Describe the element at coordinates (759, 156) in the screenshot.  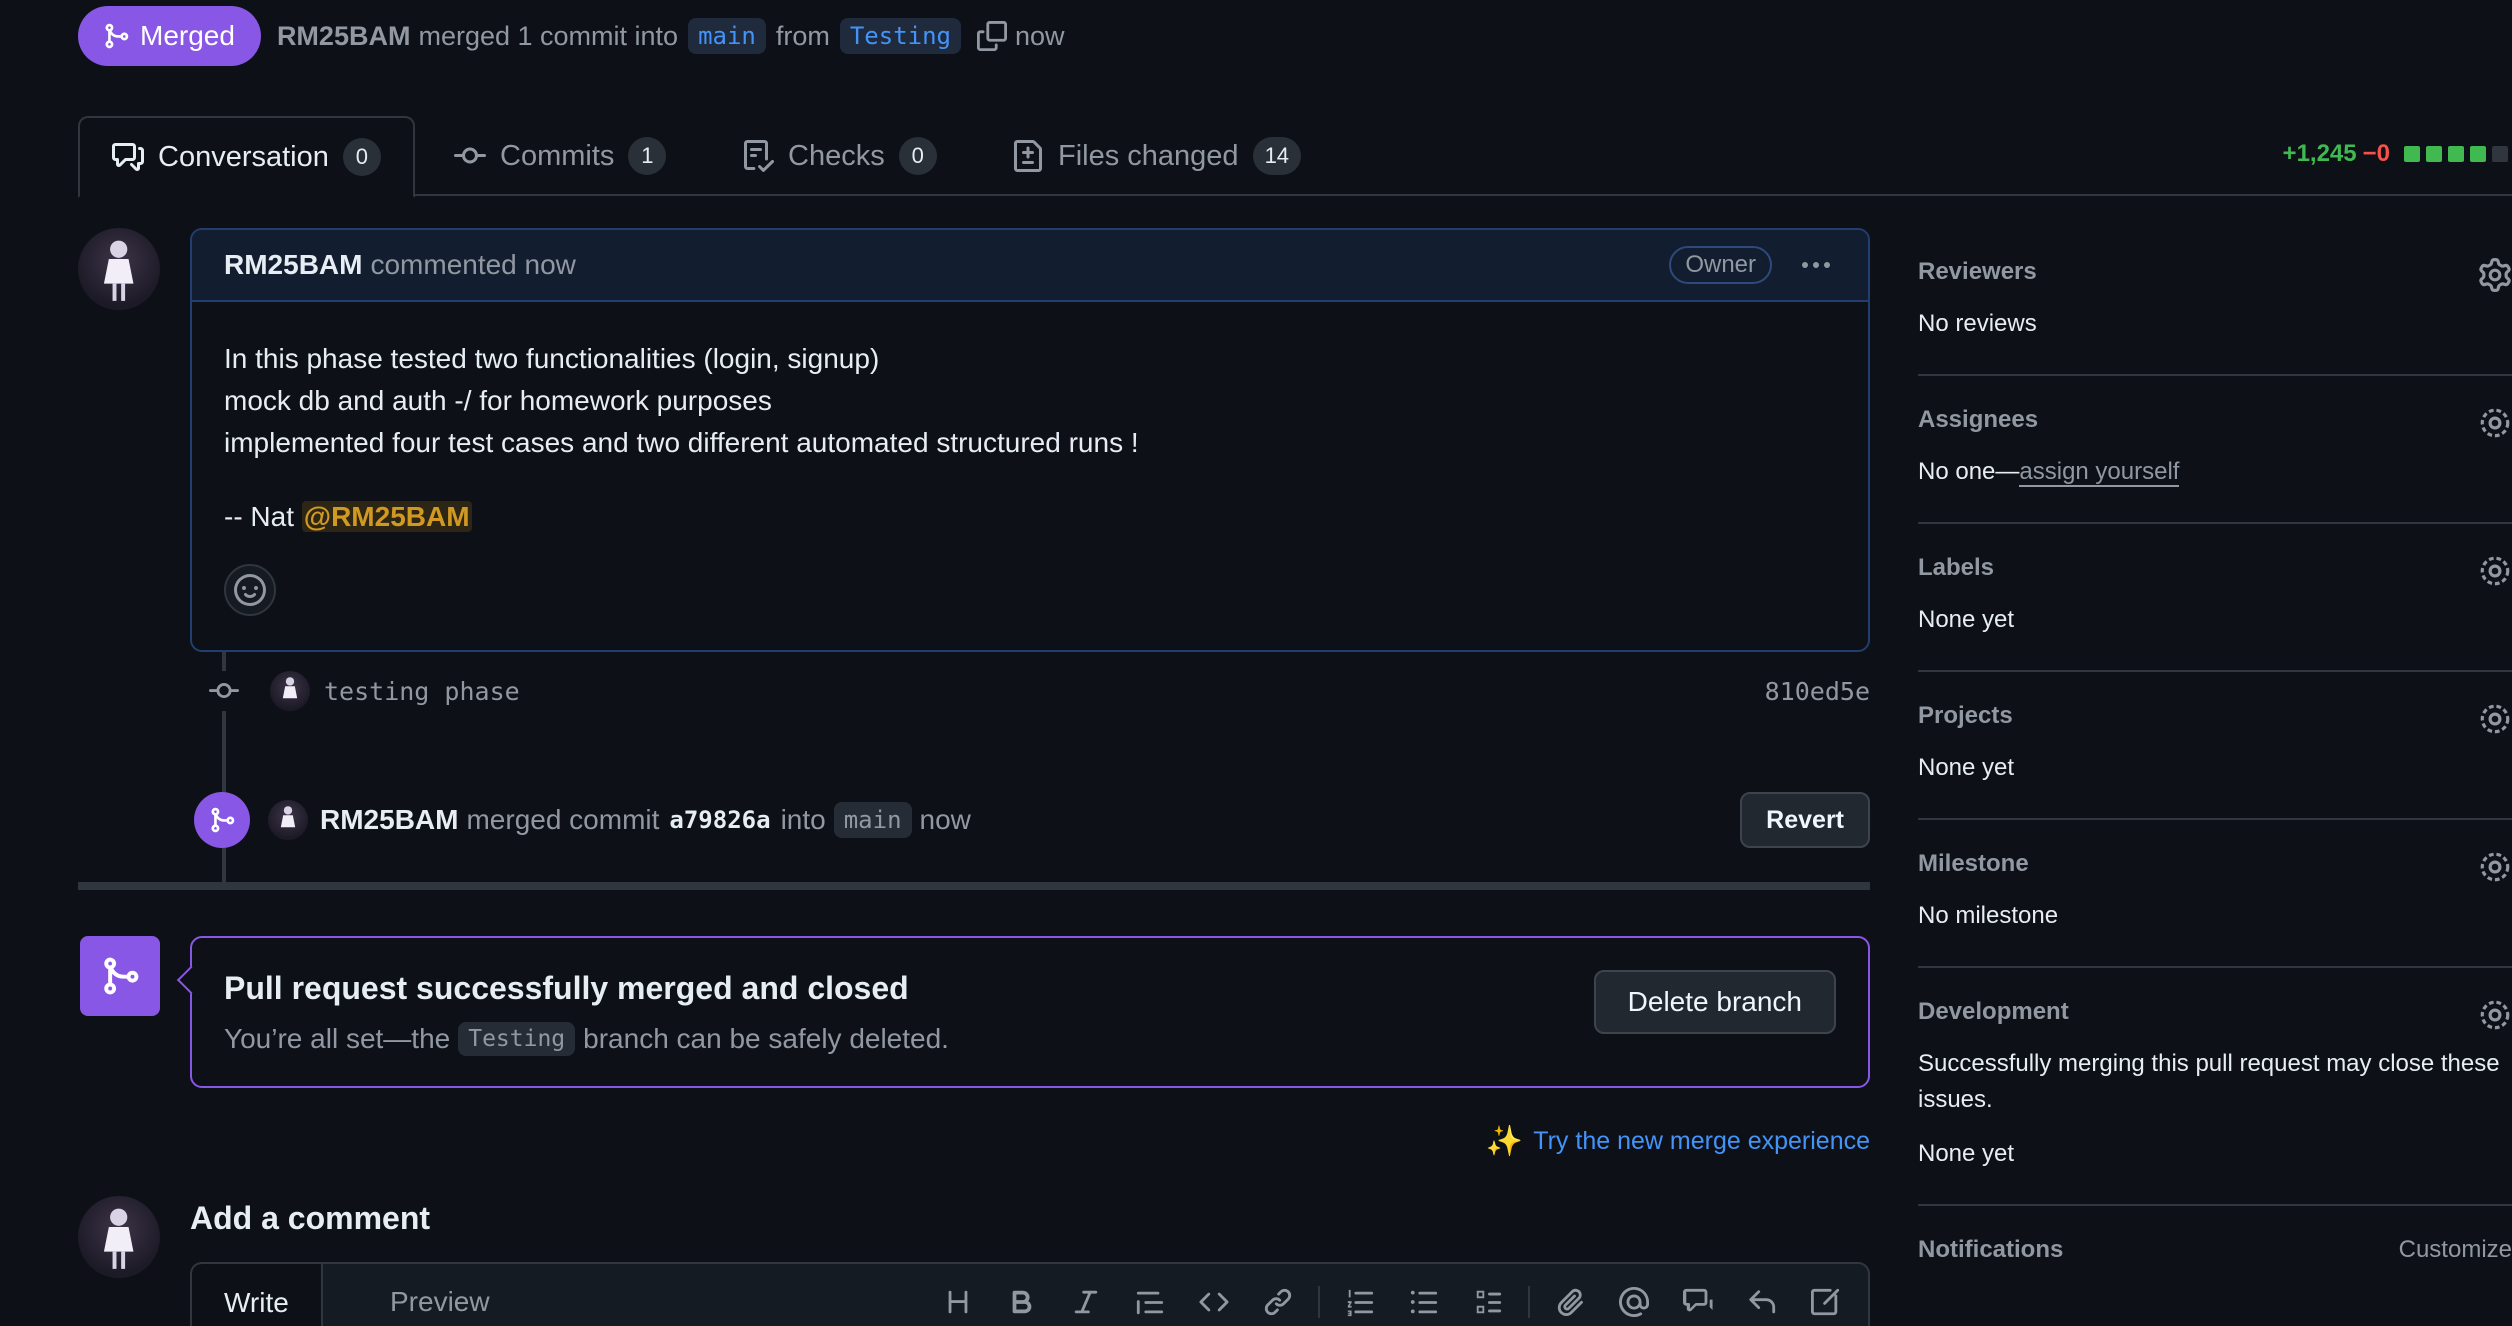
I see `checklist-icon` at that location.